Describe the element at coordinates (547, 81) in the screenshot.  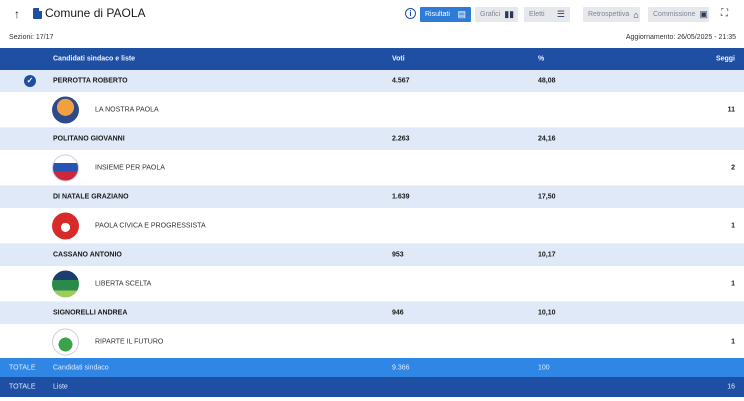
I see `candidate-pct: 48,08` at that location.